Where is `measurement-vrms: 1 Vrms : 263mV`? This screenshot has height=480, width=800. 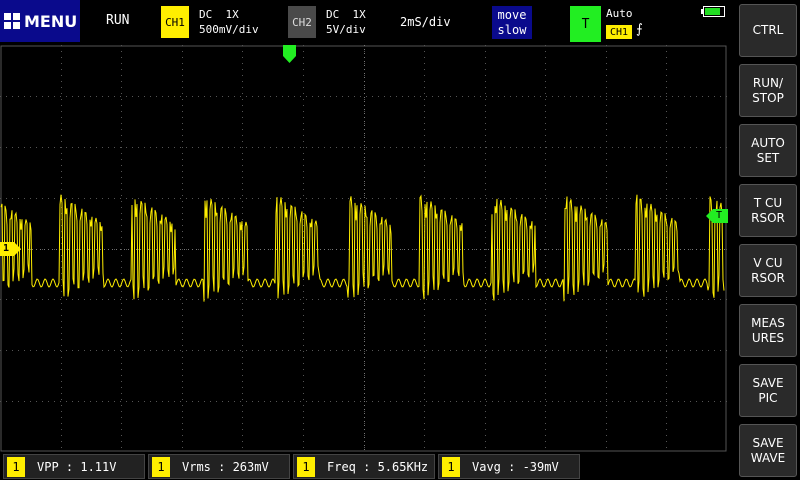 measurement-vrms: 1 Vrms : 263mV is located at coordinates (219, 466).